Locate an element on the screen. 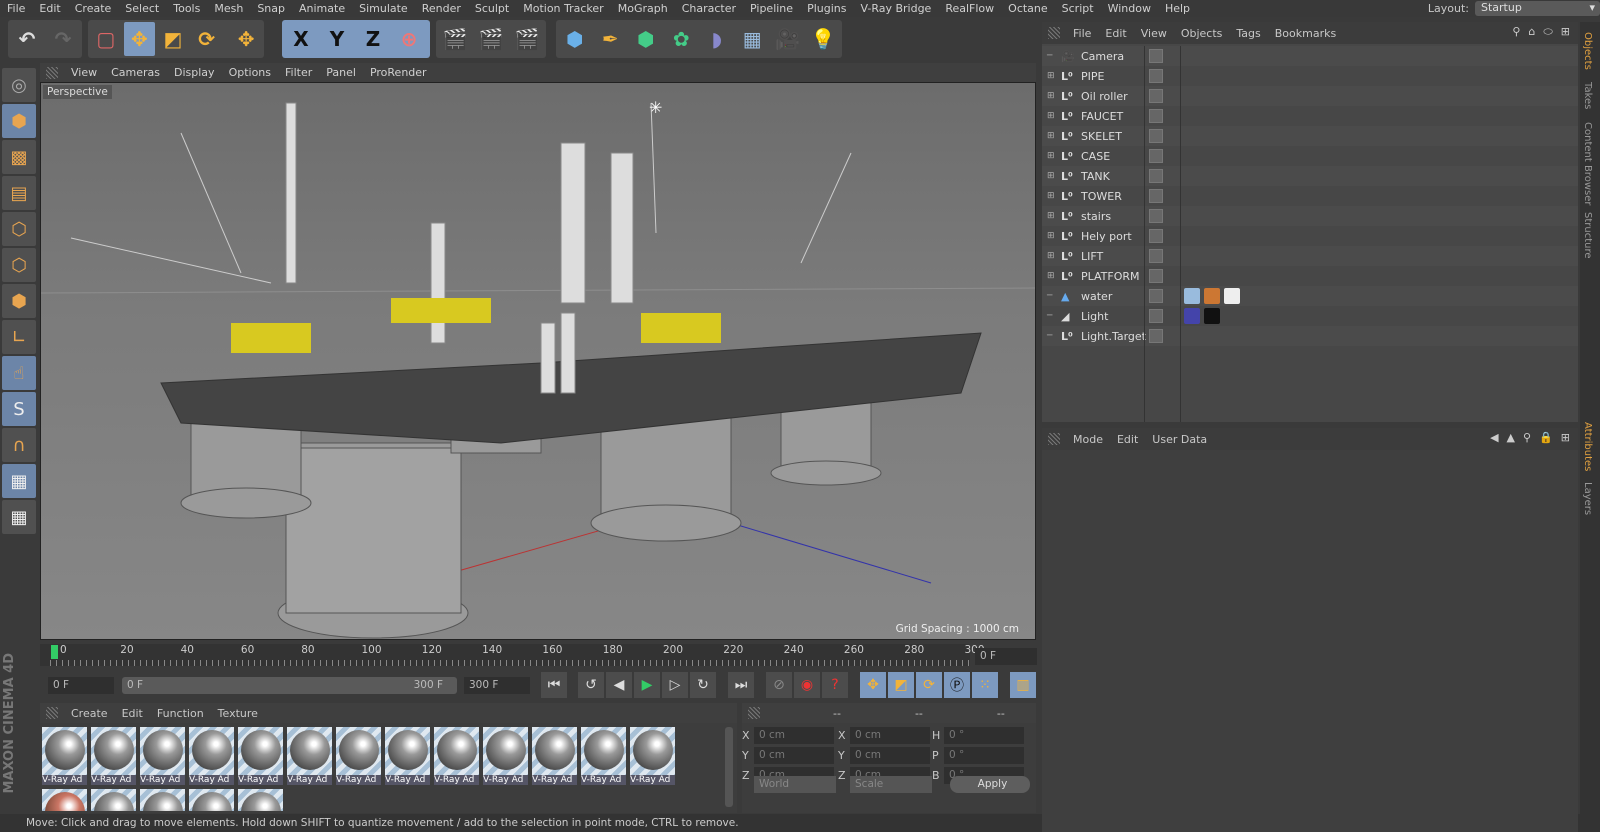  recent-tool-icon: ✥ is located at coordinates (246, 39).